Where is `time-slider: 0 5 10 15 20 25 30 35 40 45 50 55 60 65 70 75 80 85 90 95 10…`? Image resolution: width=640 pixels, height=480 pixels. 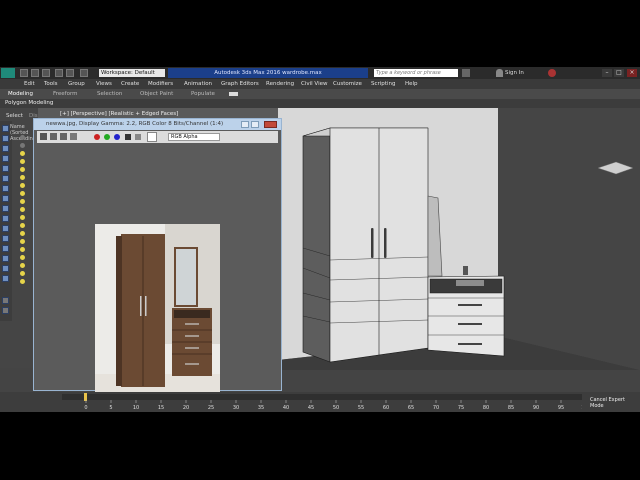 time-slider: 0 5 10 15 20 25 30 35 40 45 50 55 60 65 70 75 80 85 90 95 10… is located at coordinates (320, 402).